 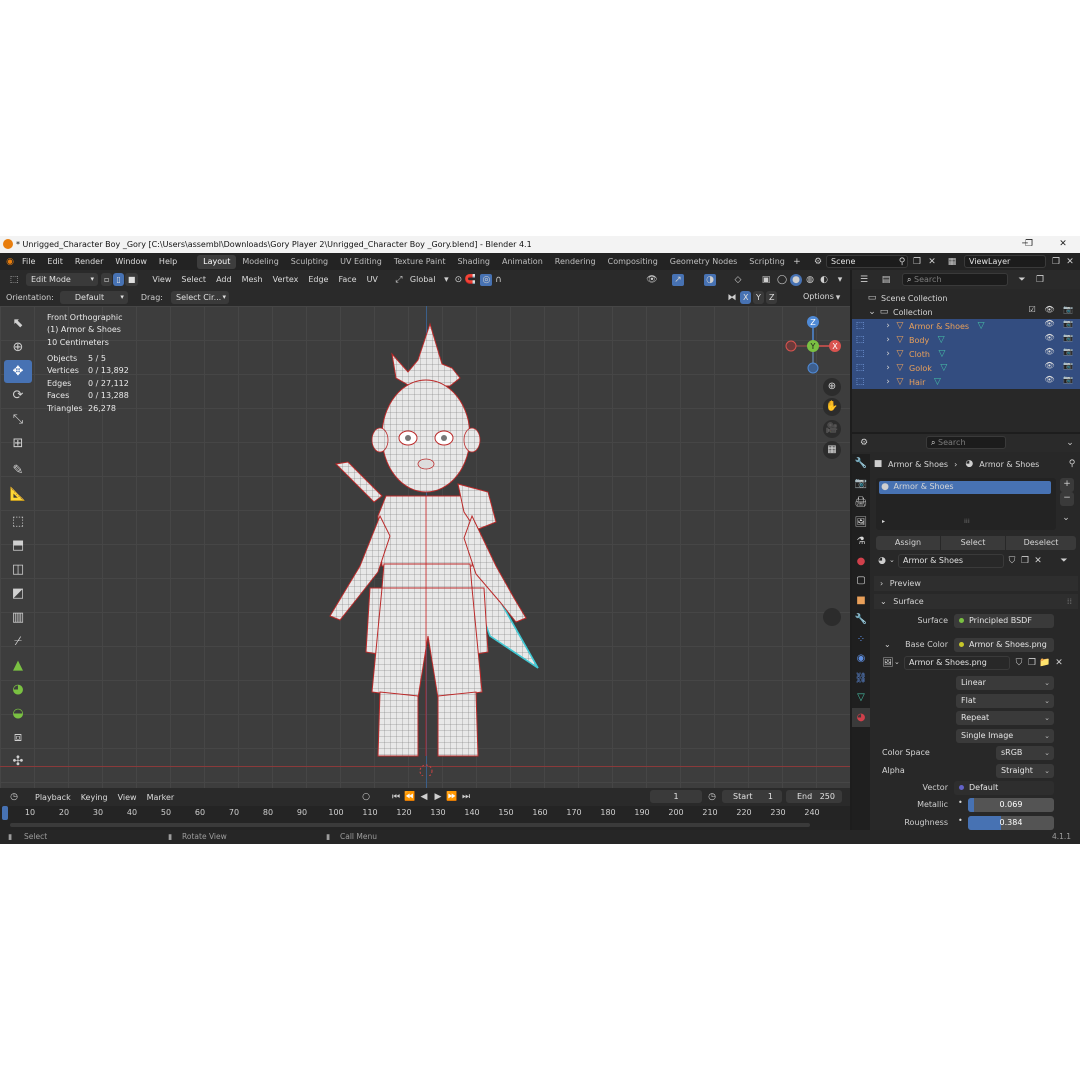 I want to click on extrude-tool-icon: ⬒, so click(x=18, y=545).